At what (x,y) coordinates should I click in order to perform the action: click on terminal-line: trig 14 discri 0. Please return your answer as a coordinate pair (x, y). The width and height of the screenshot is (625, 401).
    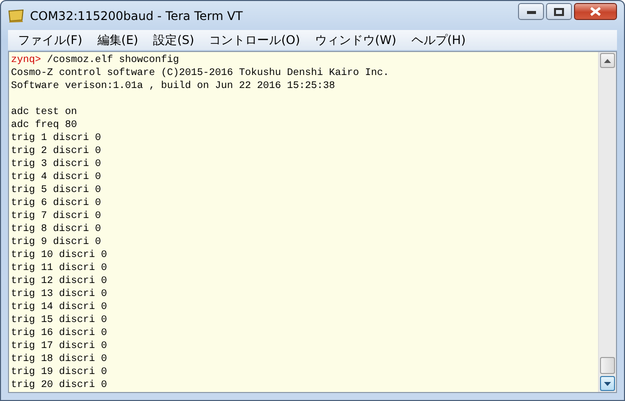
    Looking at the image, I should click on (59, 307).